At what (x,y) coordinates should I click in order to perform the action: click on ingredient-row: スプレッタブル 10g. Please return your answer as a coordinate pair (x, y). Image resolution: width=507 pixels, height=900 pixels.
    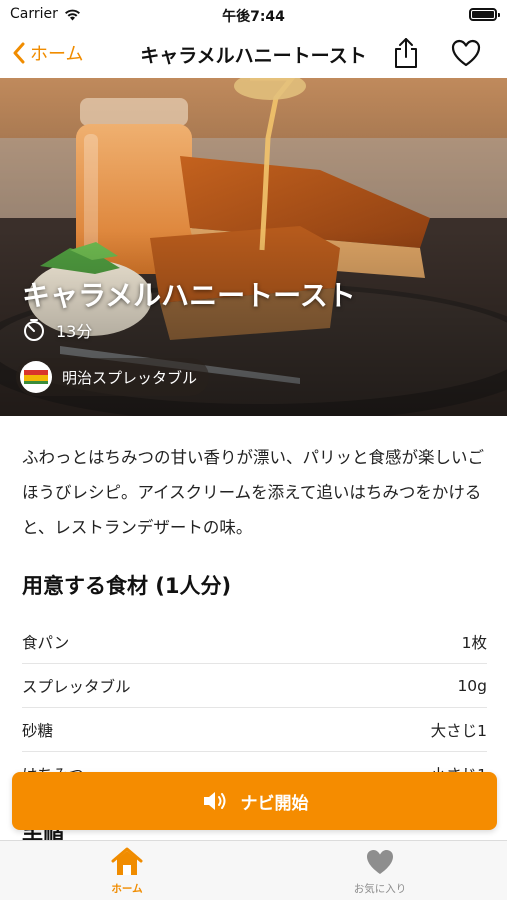
    Looking at the image, I should click on (254, 686).